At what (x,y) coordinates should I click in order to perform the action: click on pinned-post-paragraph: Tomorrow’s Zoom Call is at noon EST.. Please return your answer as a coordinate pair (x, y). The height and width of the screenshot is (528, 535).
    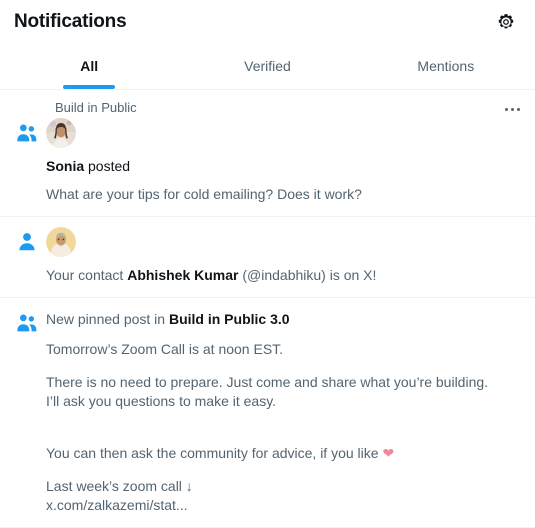
    Looking at the image, I should click on (165, 349).